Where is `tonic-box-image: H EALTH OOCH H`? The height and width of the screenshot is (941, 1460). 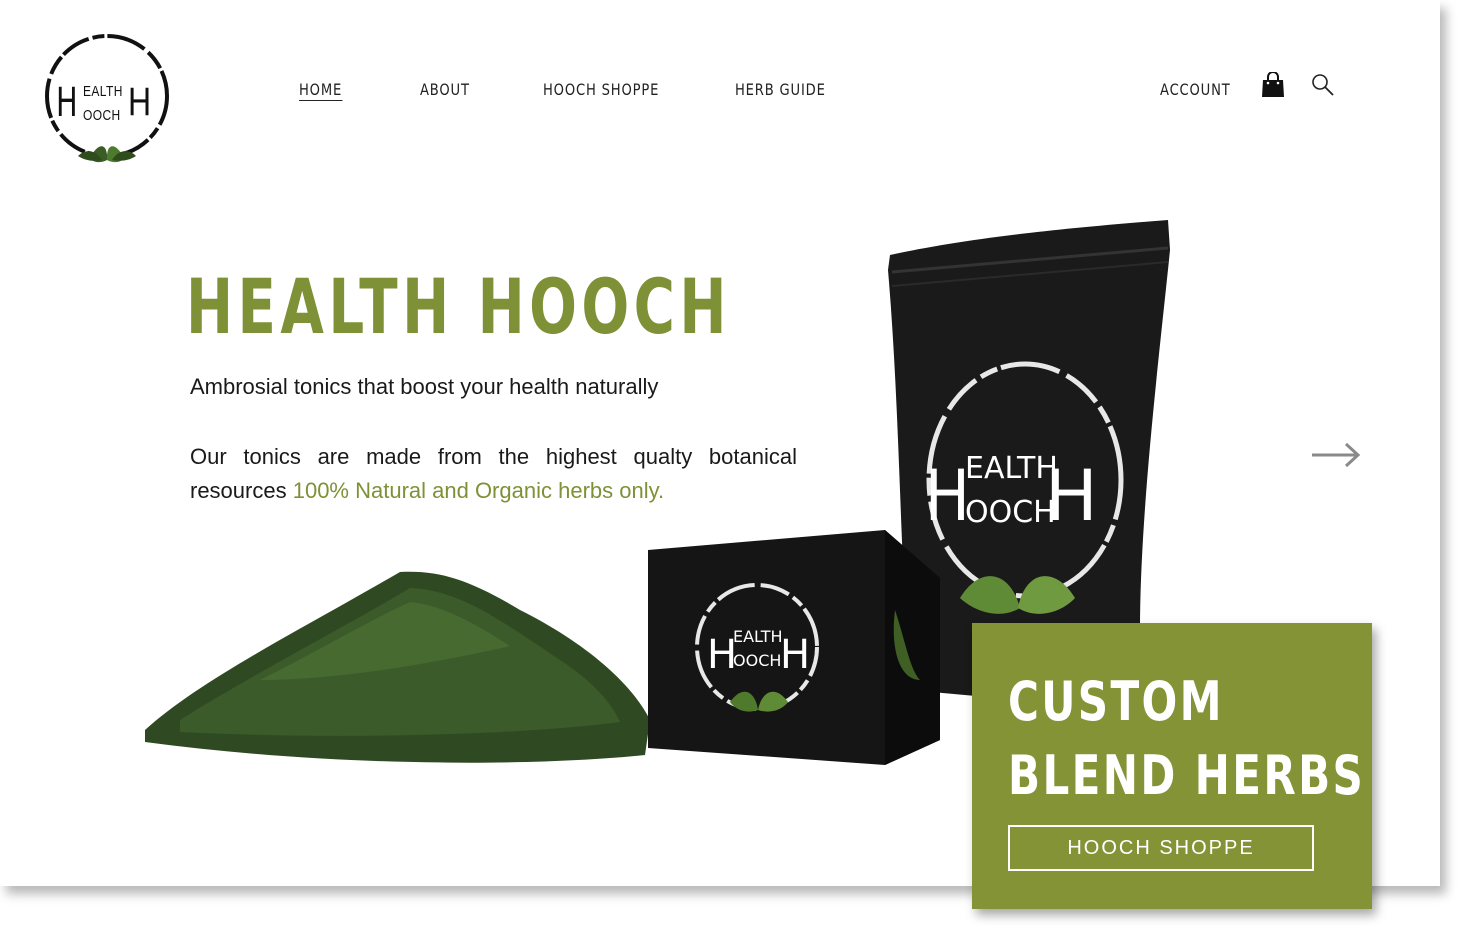 tonic-box-image: H EALTH OOCH H is located at coordinates (794, 647).